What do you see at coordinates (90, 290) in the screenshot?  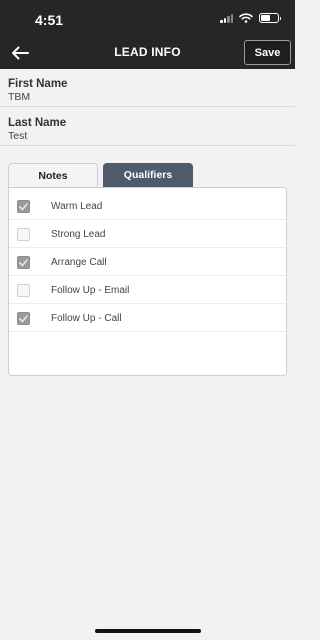 I see `qualifier-label: Follow Up - Email` at bounding box center [90, 290].